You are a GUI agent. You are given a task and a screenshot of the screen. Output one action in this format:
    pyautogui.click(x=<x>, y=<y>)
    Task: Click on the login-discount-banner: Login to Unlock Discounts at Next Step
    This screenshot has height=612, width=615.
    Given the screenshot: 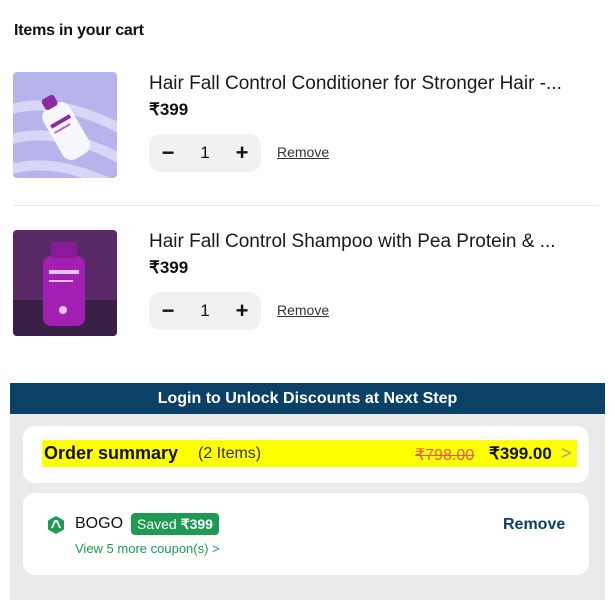 What is the action you would take?
    pyautogui.click(x=307, y=398)
    